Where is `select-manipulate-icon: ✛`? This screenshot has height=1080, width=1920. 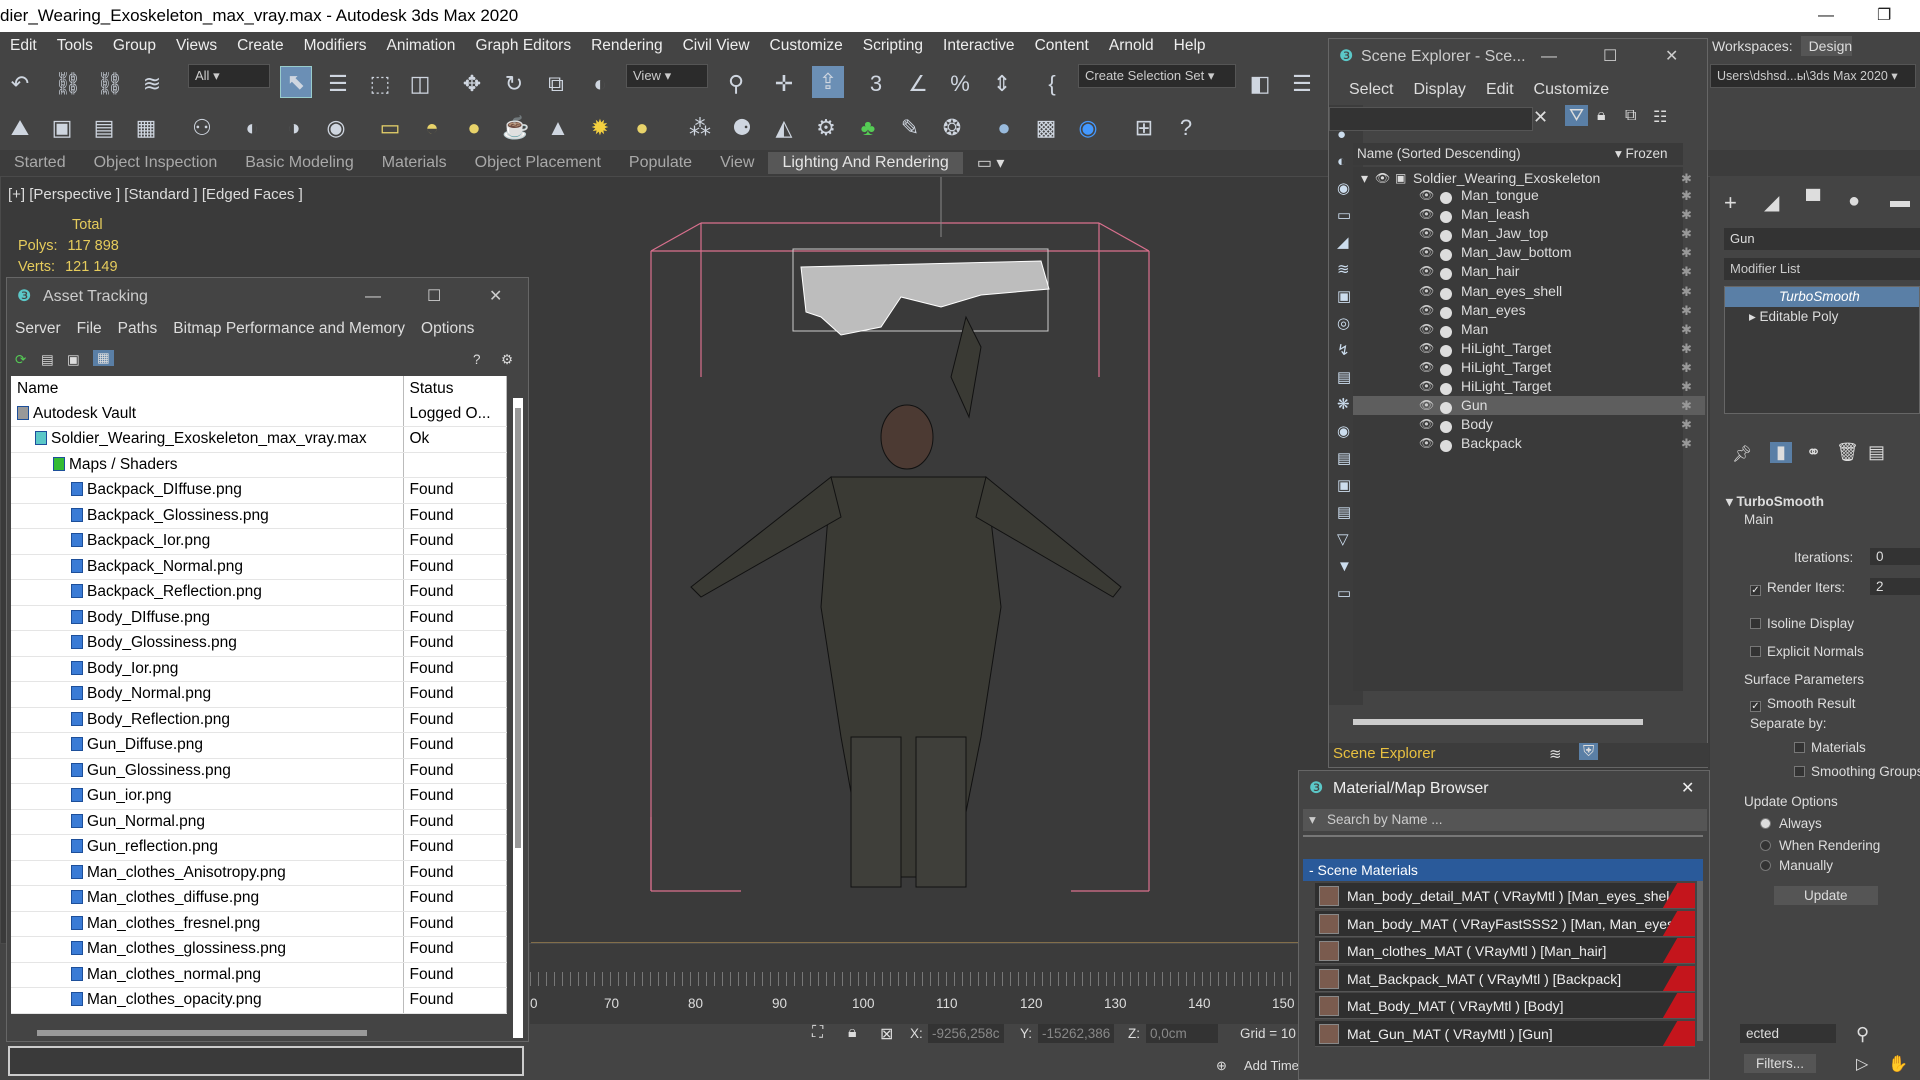
select-manipulate-icon: ✛ is located at coordinates (784, 84).